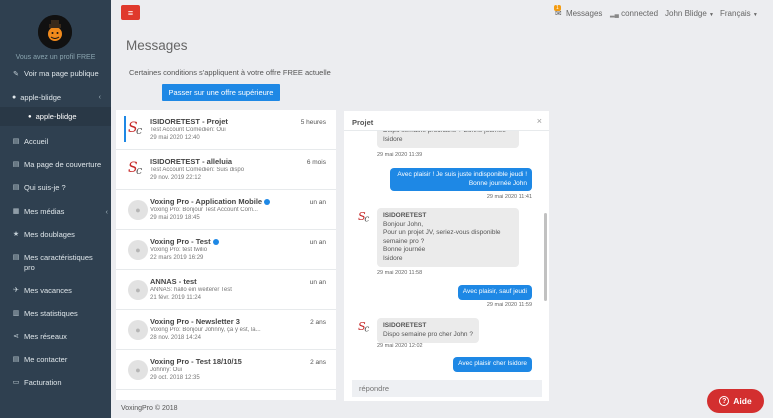  I want to click on sidebar-item-contact: ▤ Me contacter, so click(58, 360).